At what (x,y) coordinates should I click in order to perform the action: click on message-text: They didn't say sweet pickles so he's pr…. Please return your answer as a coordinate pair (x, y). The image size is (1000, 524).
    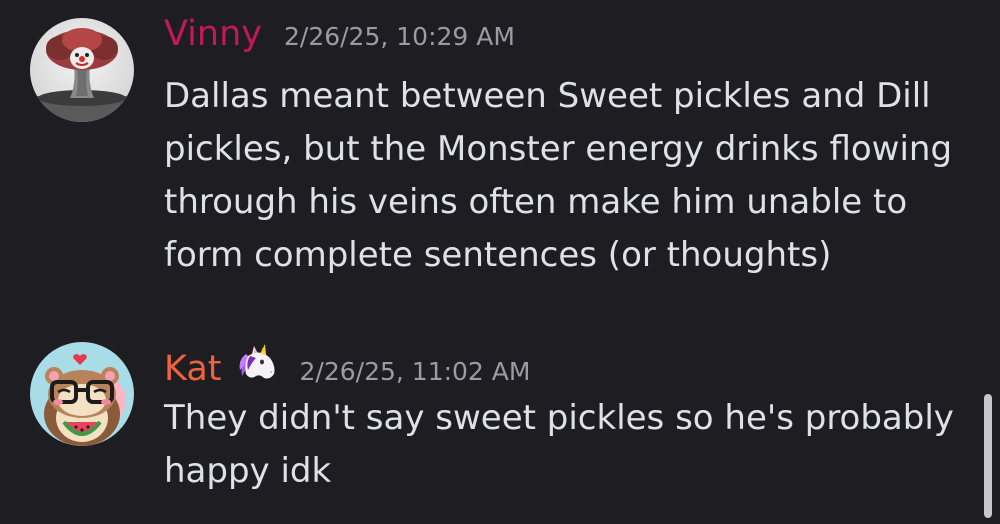
    Looking at the image, I should click on (559, 444).